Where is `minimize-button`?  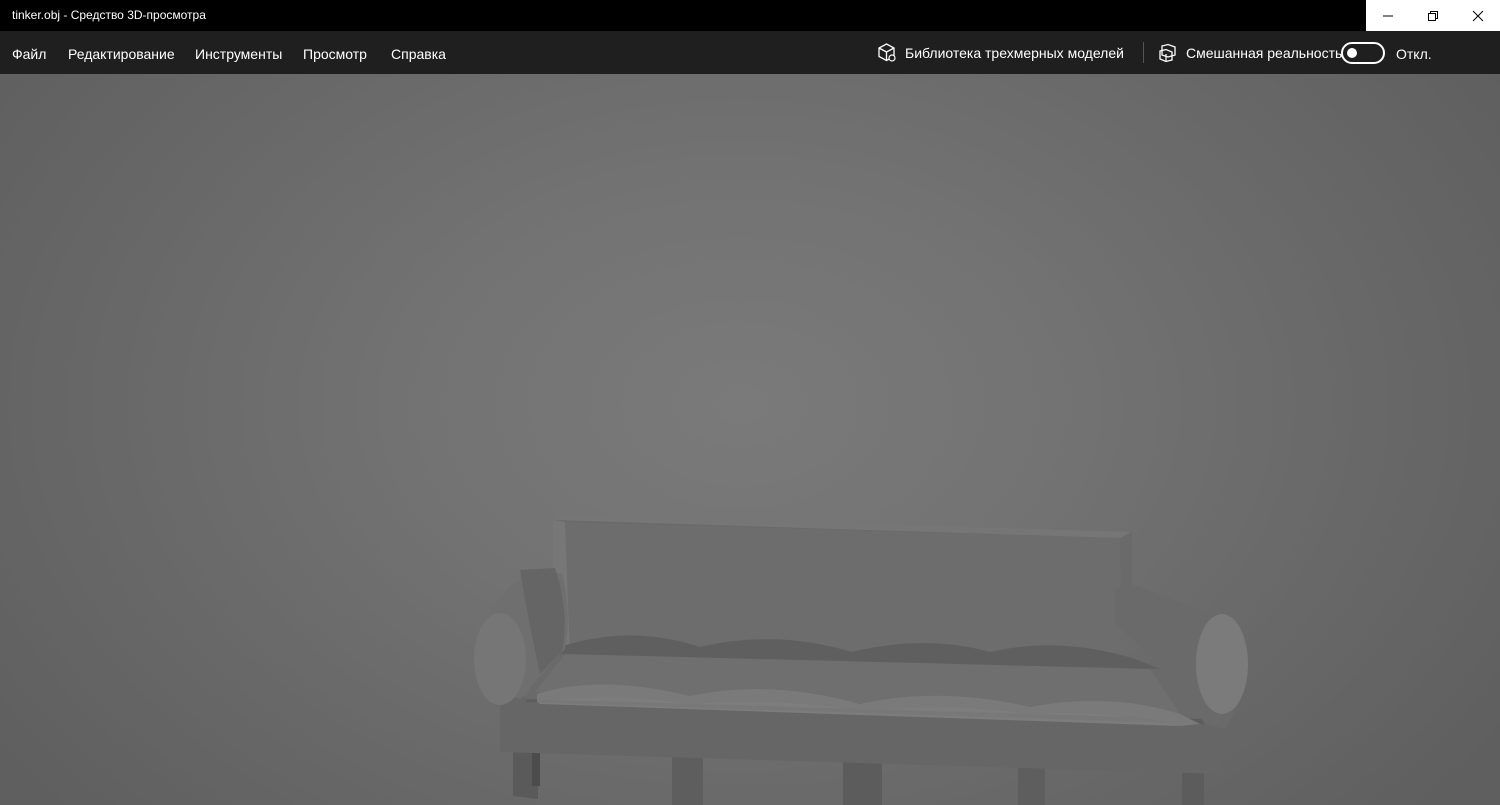 minimize-button is located at coordinates (1388, 15).